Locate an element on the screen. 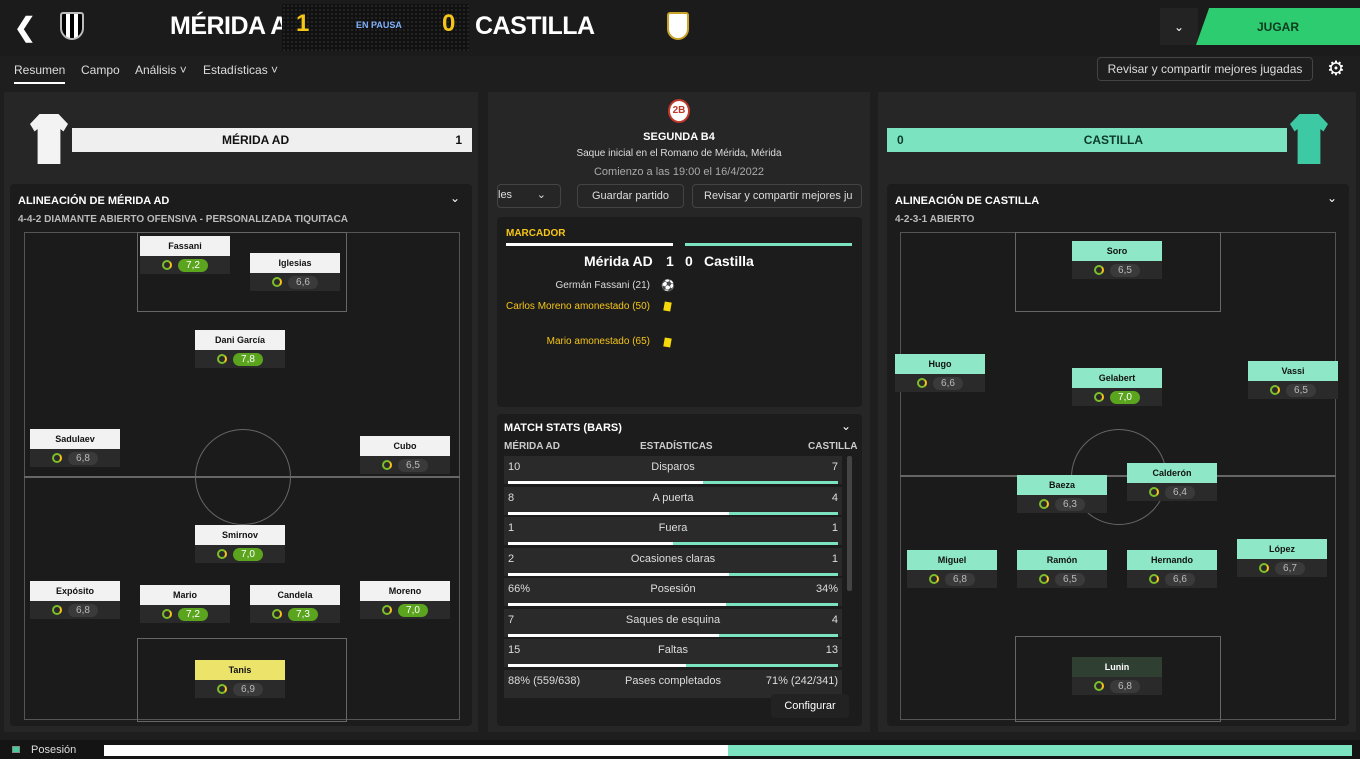 The height and width of the screenshot is (759, 1360). player-name: Hugo is located at coordinates (940, 364).